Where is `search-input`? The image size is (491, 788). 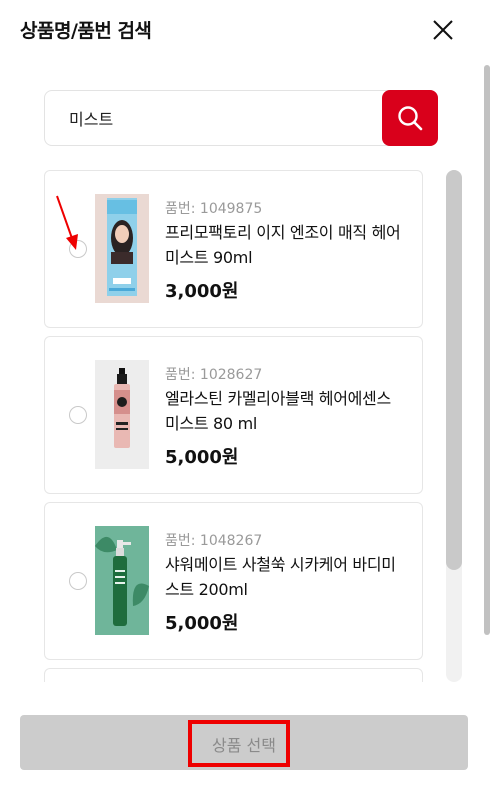 search-input is located at coordinates (213, 118).